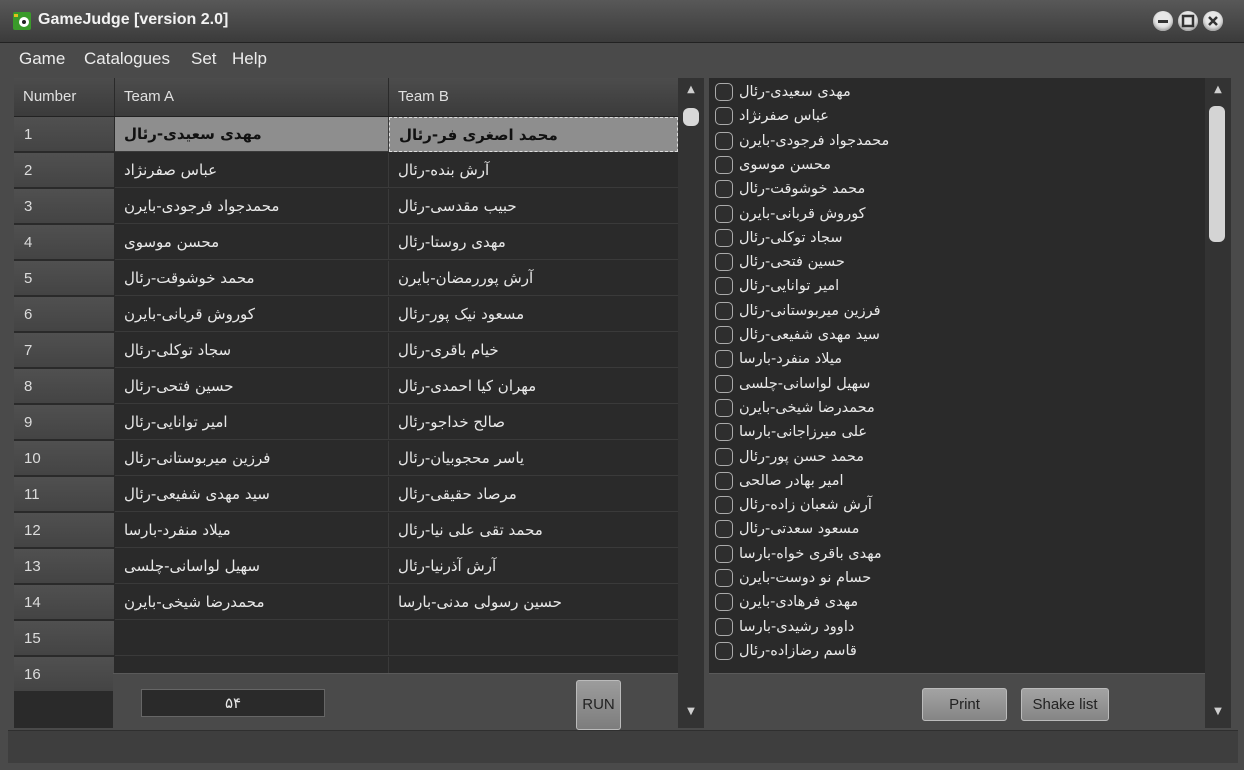 This screenshot has height=770, width=1244. What do you see at coordinates (533, 422) in the screenshot?
I see `team-b-cell: صالح خداجو-رئال` at bounding box center [533, 422].